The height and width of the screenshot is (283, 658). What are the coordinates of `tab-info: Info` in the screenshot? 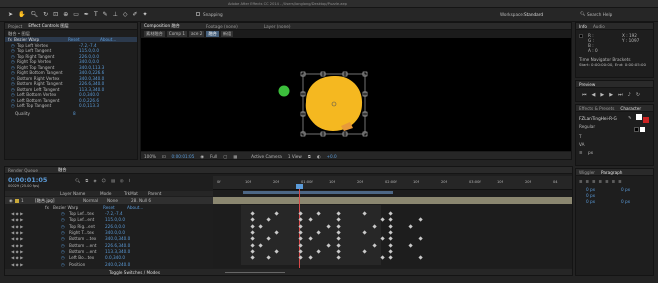 It's located at (583, 26).